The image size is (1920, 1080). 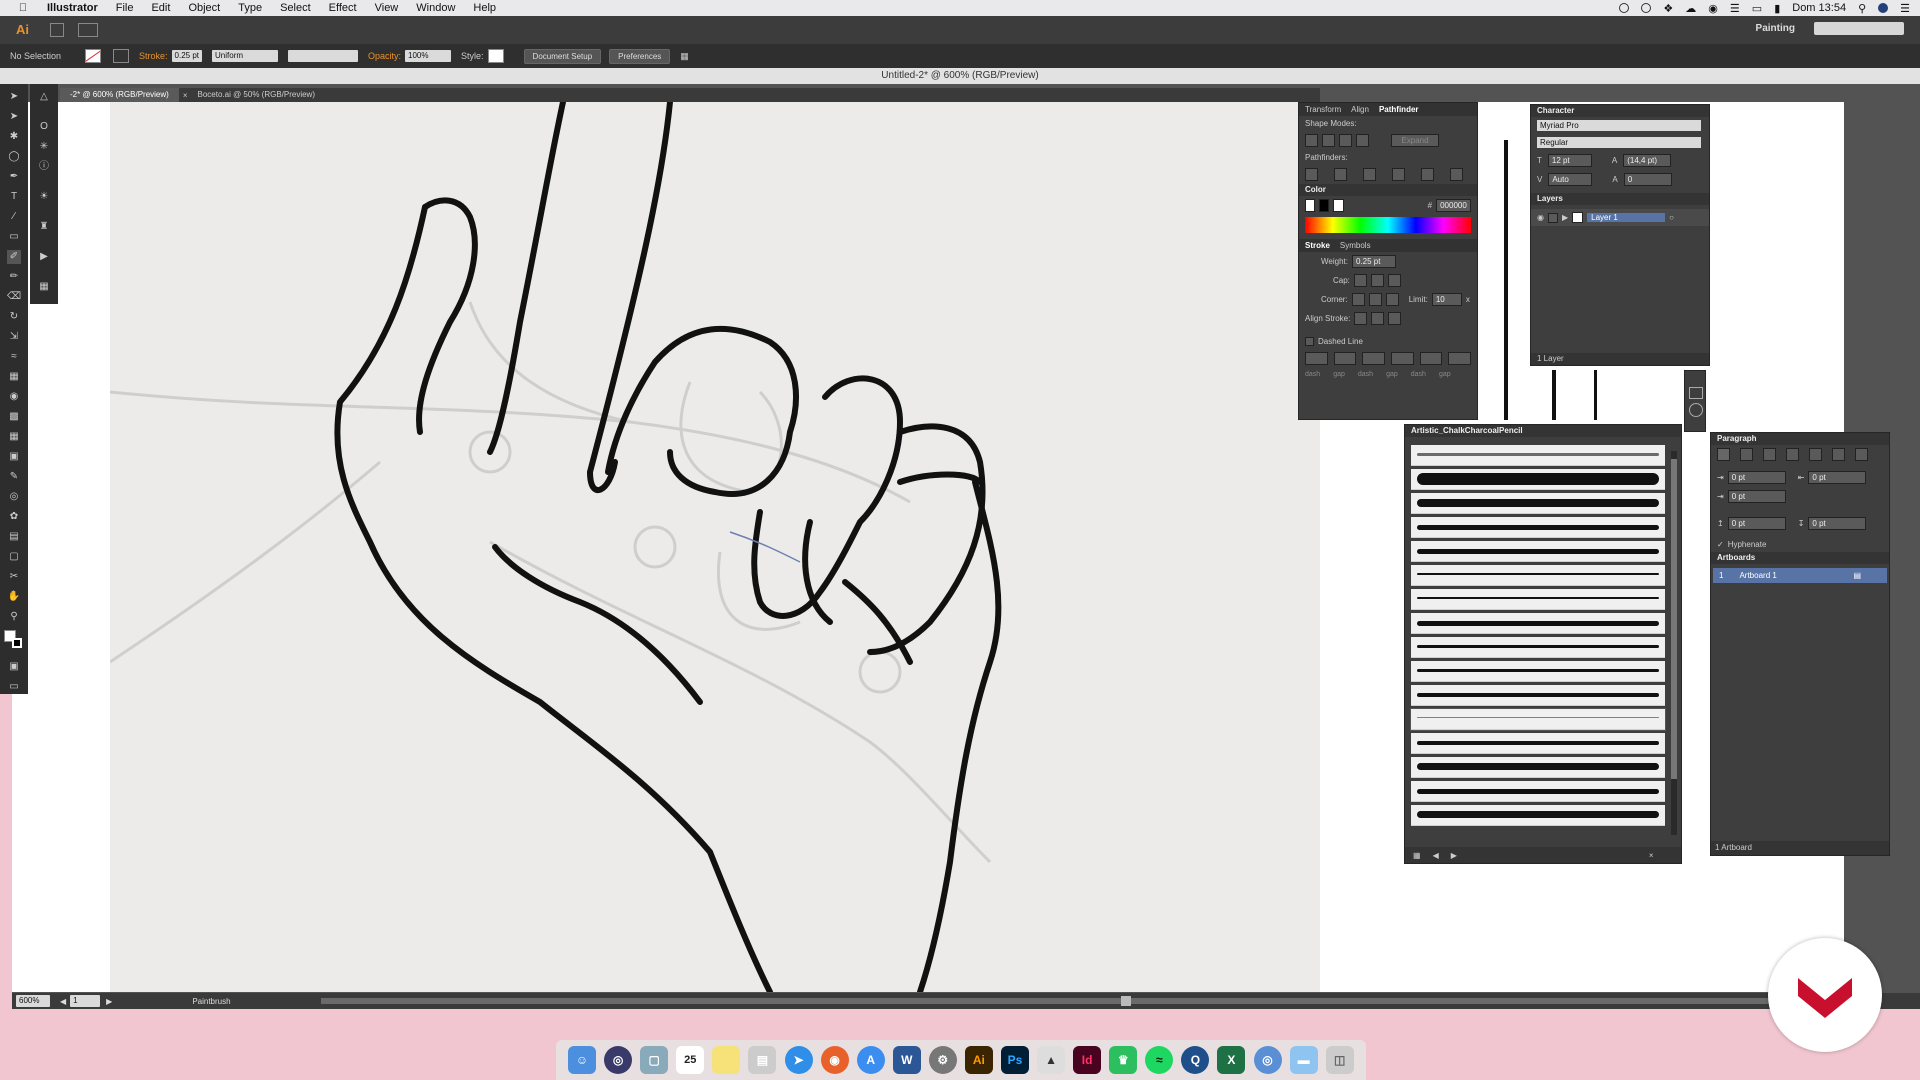 What do you see at coordinates (1231, 1060) in the screenshot?
I see `excel-icon: X` at bounding box center [1231, 1060].